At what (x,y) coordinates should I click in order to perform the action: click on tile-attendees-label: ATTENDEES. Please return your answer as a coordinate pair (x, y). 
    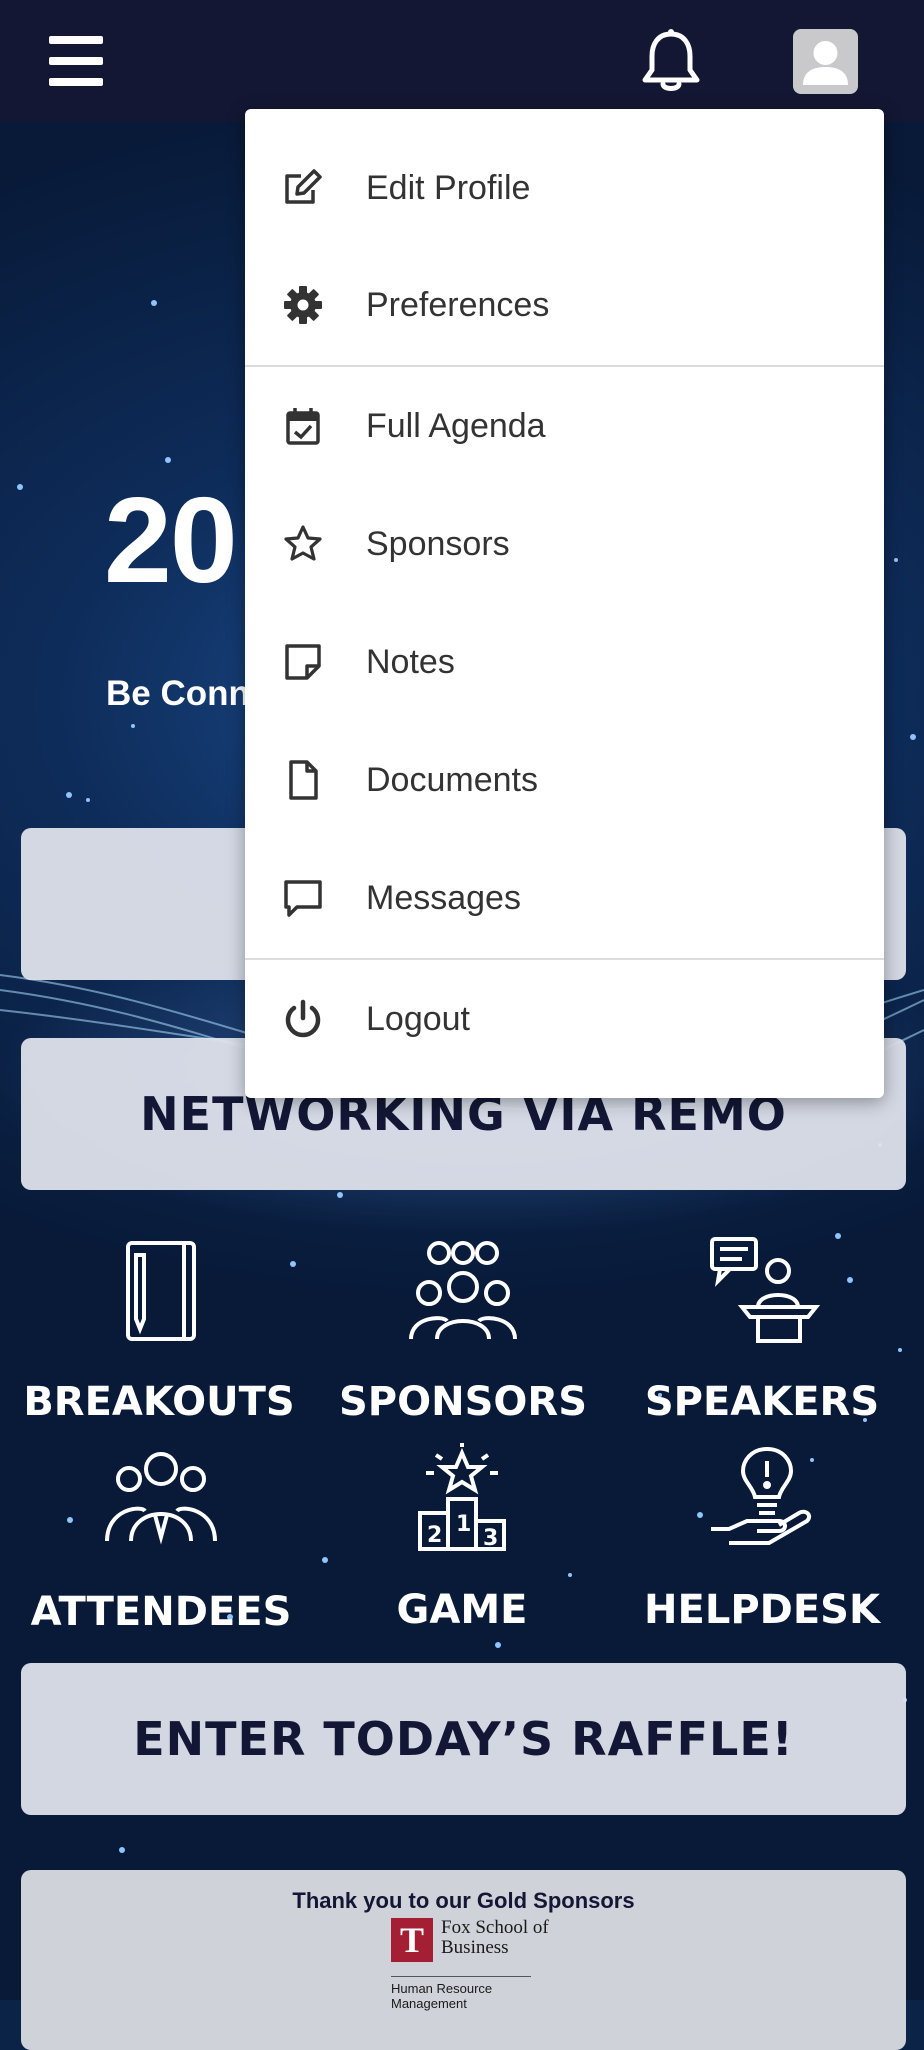
    Looking at the image, I should click on (161, 1612).